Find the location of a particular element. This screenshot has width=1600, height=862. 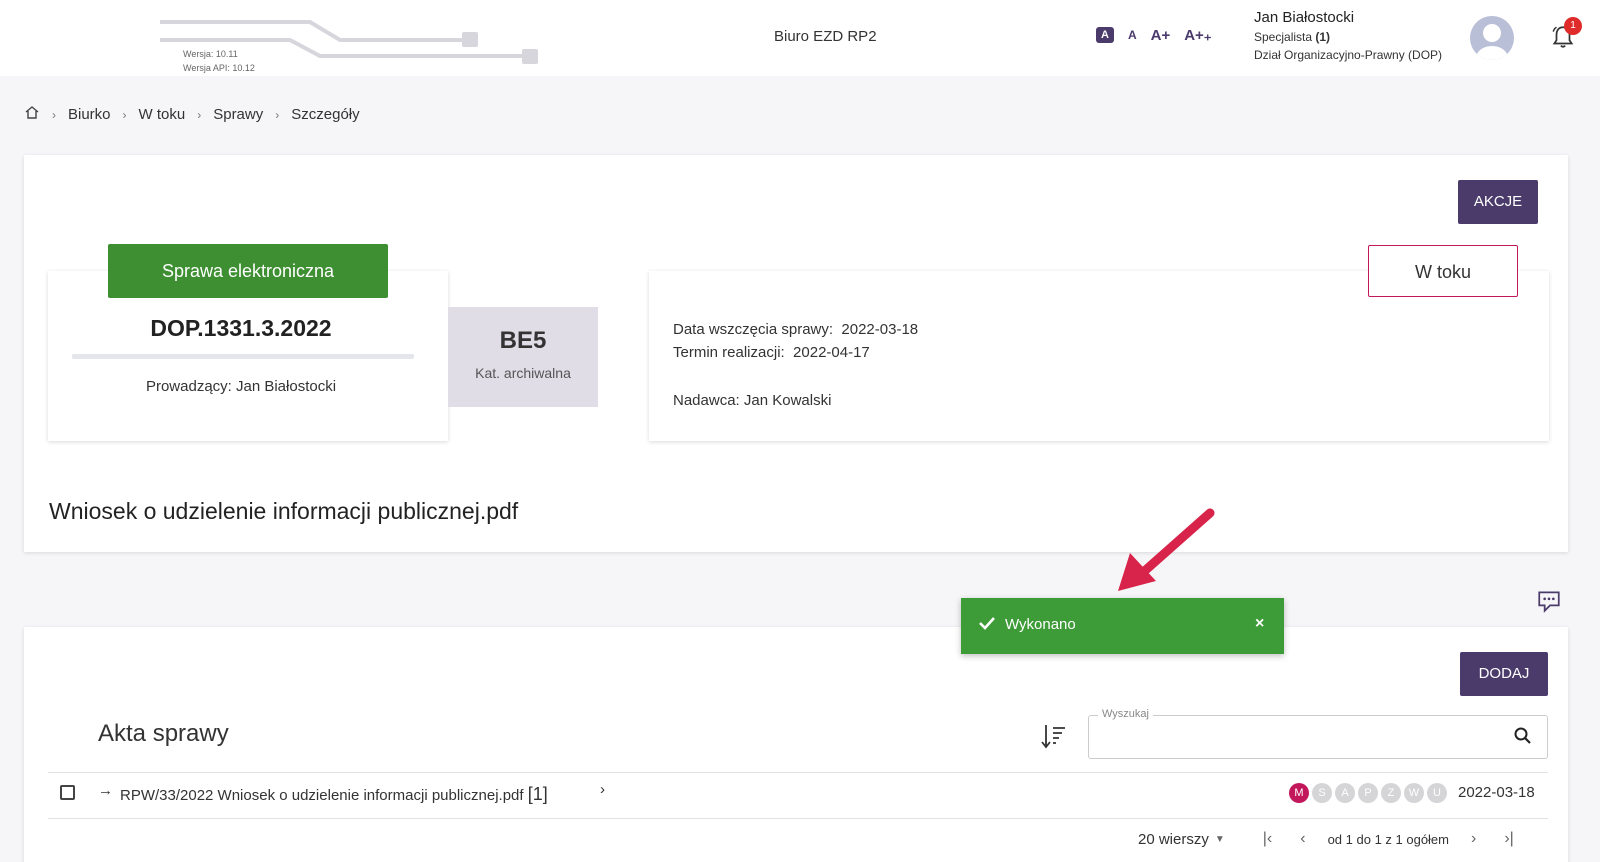

close-icon: × is located at coordinates (1259, 624).